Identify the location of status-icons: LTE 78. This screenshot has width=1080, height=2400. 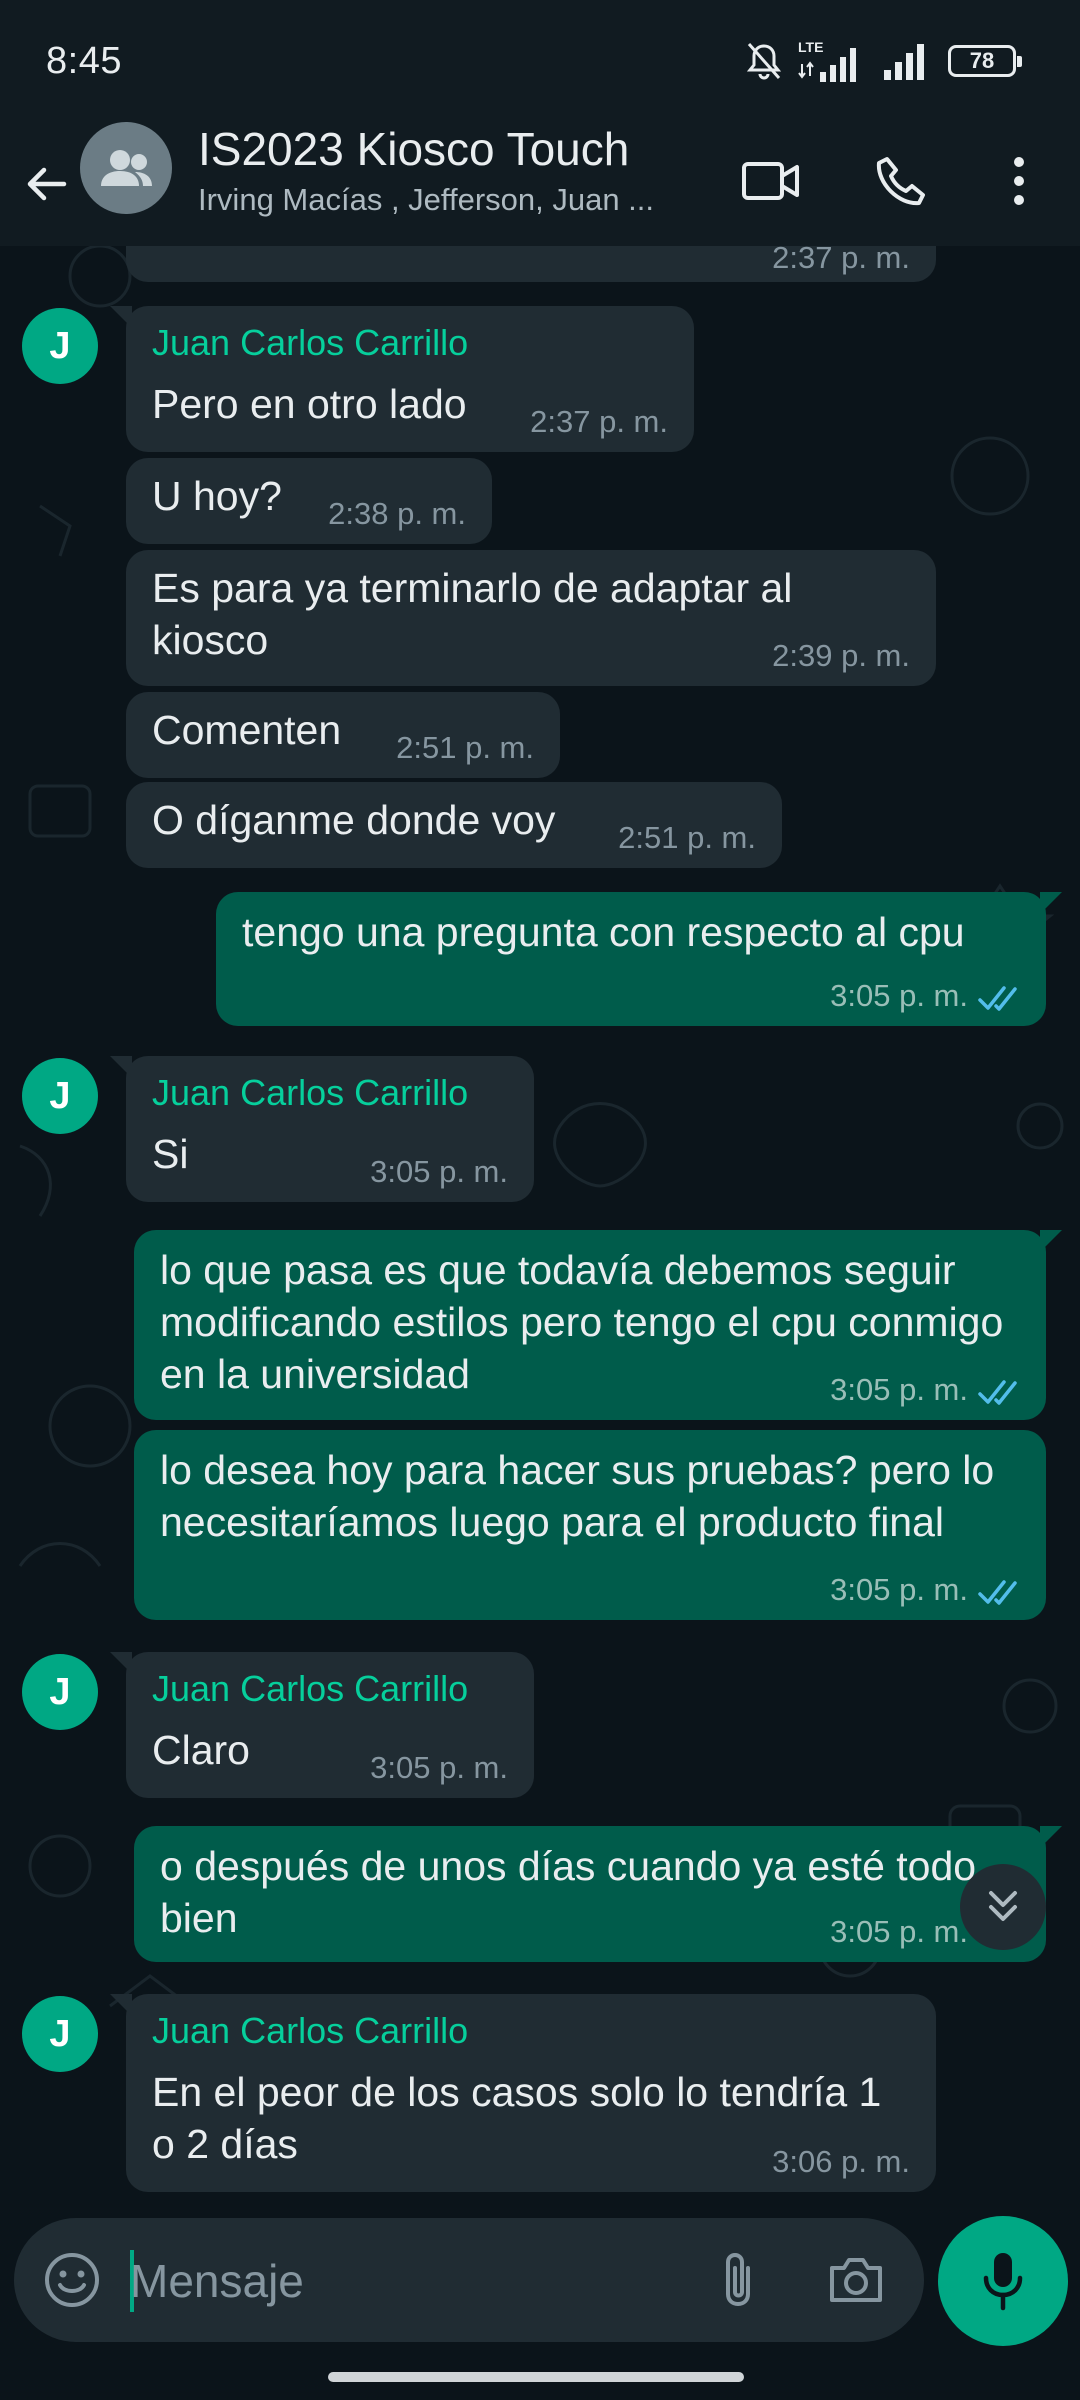
(883, 61).